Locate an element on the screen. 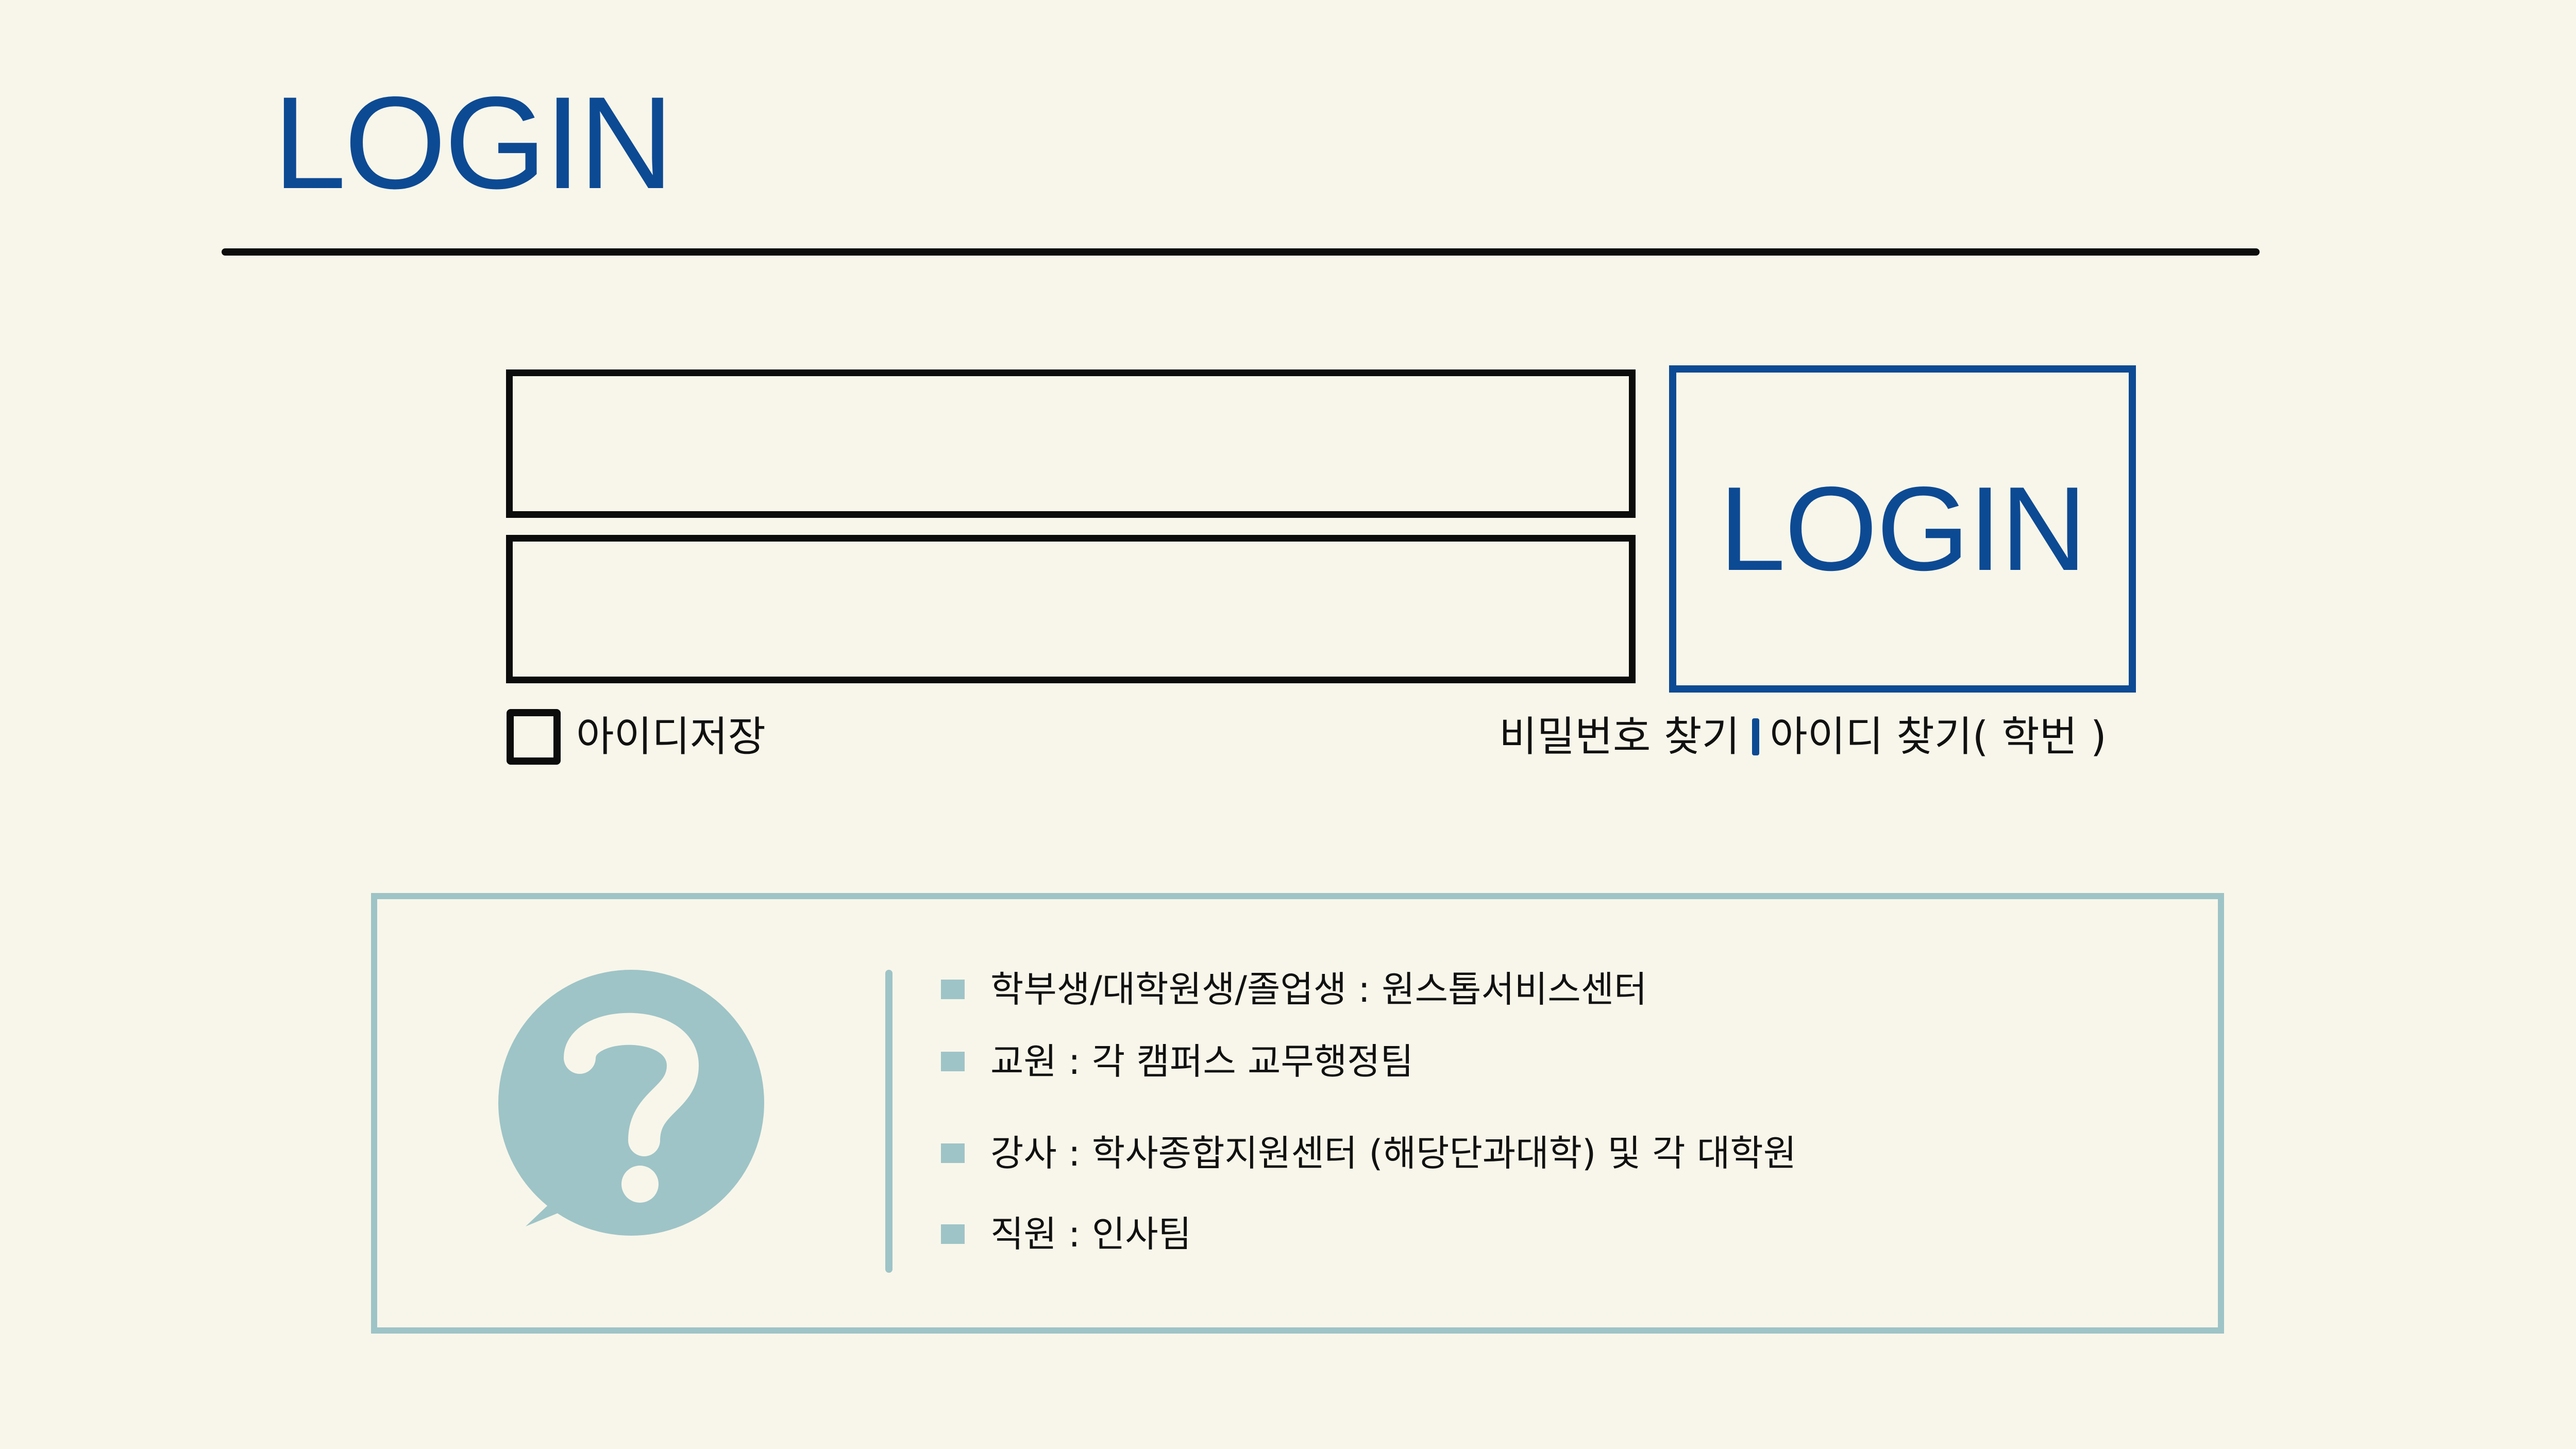 The height and width of the screenshot is (1449, 2576). title-divider is located at coordinates (1241, 252).